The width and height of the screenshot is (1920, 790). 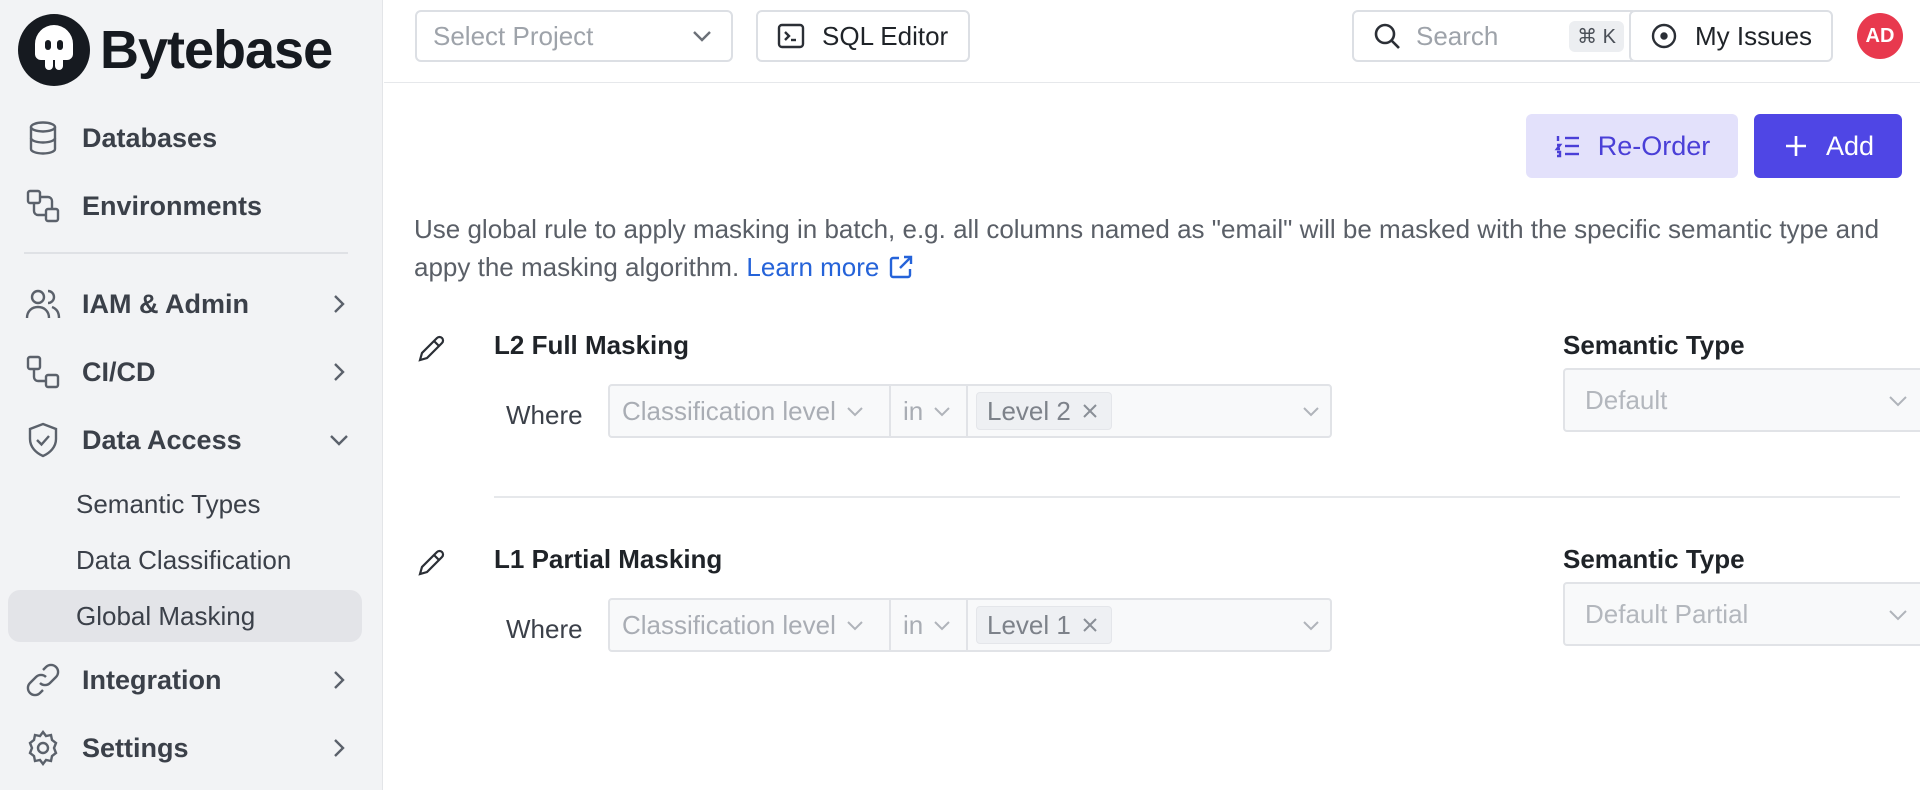 I want to click on plus-icon, so click(x=1795, y=146).